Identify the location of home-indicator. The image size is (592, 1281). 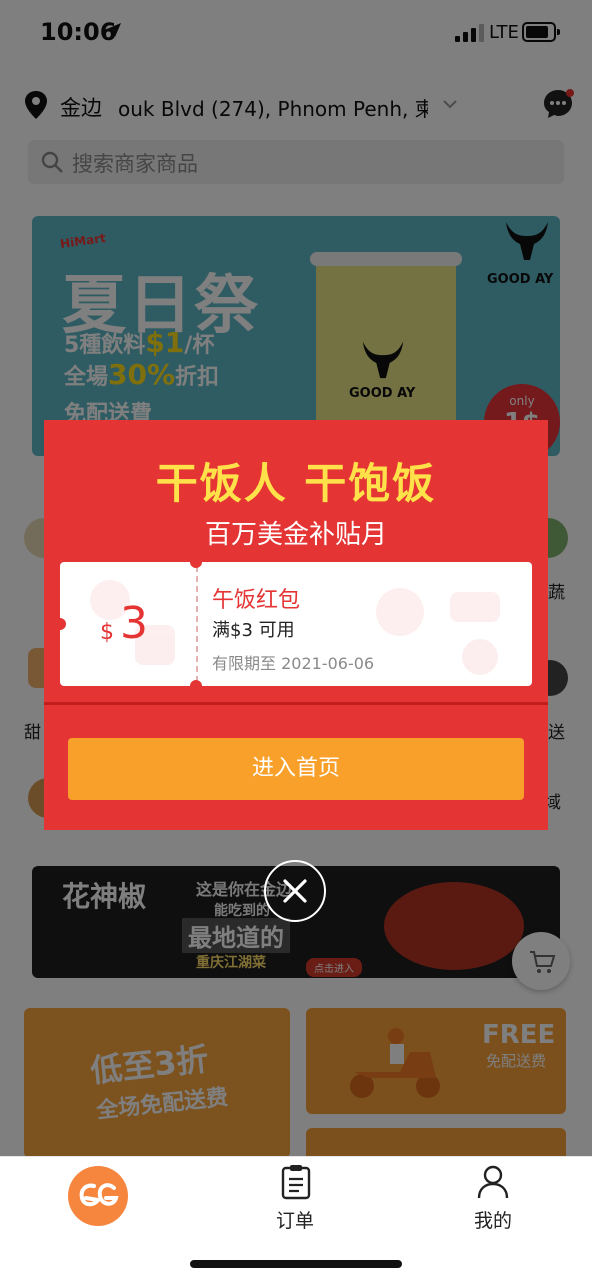
(296, 1264).